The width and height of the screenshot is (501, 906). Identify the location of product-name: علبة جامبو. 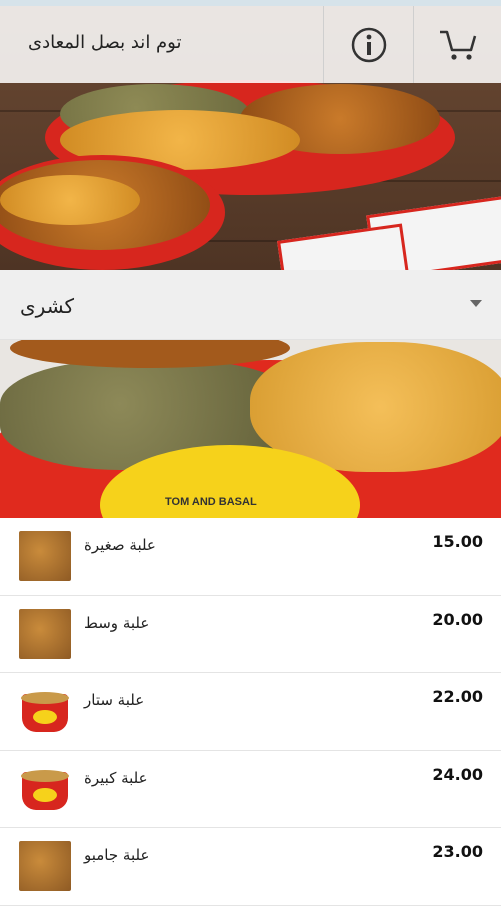
(117, 855).